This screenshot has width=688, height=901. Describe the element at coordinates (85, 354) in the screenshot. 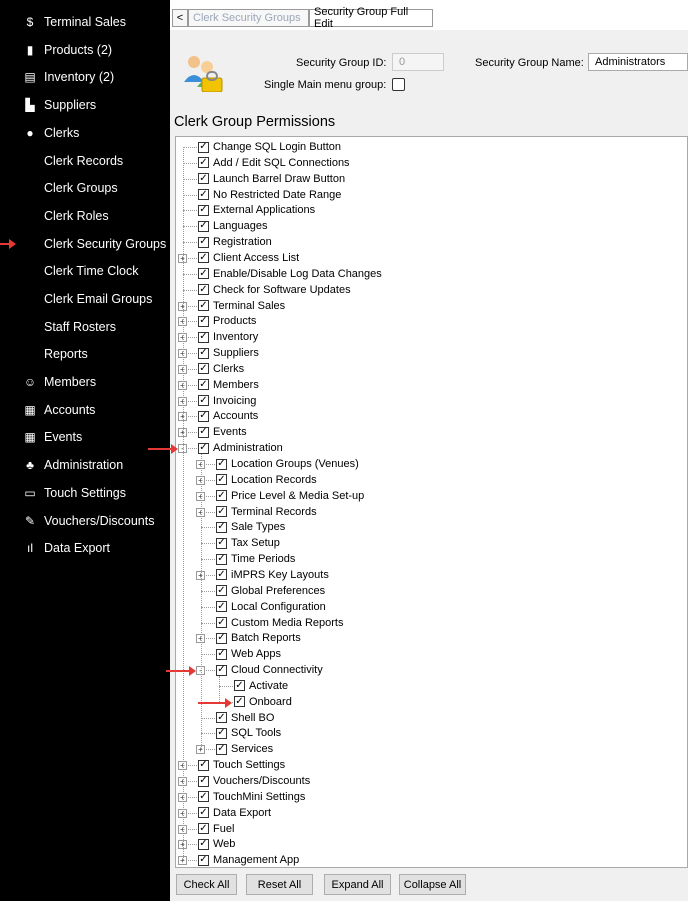

I see `sidebar-subitem-reports: Reports` at that location.